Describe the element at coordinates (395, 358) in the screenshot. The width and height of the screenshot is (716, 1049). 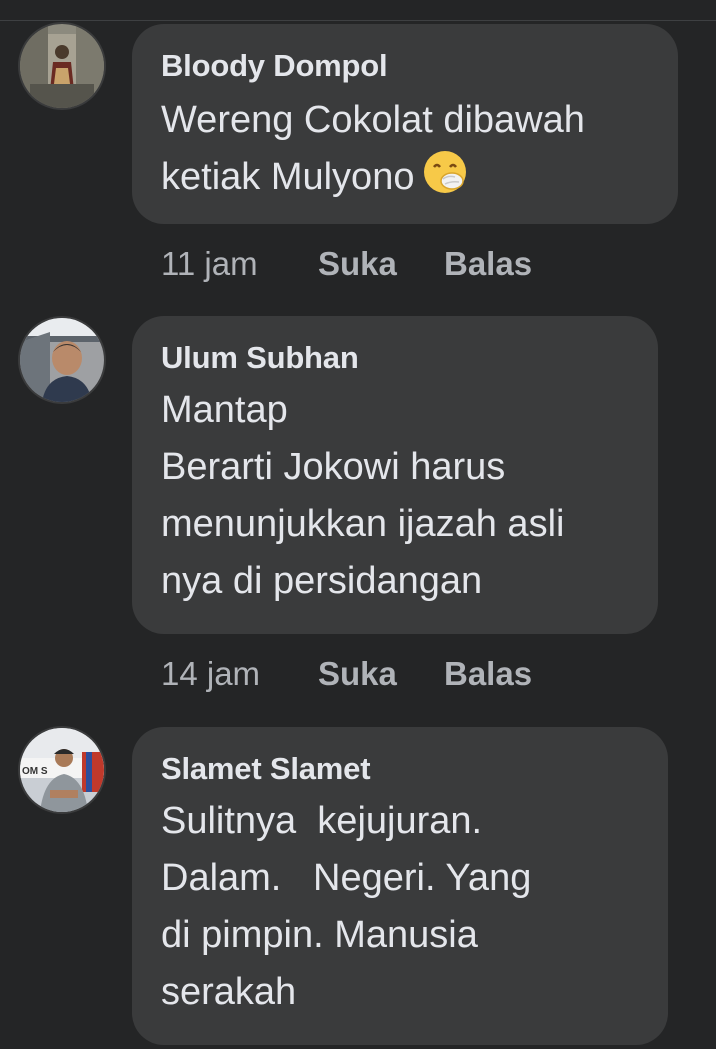
I see `comment-author: Ulum Subhan` at that location.